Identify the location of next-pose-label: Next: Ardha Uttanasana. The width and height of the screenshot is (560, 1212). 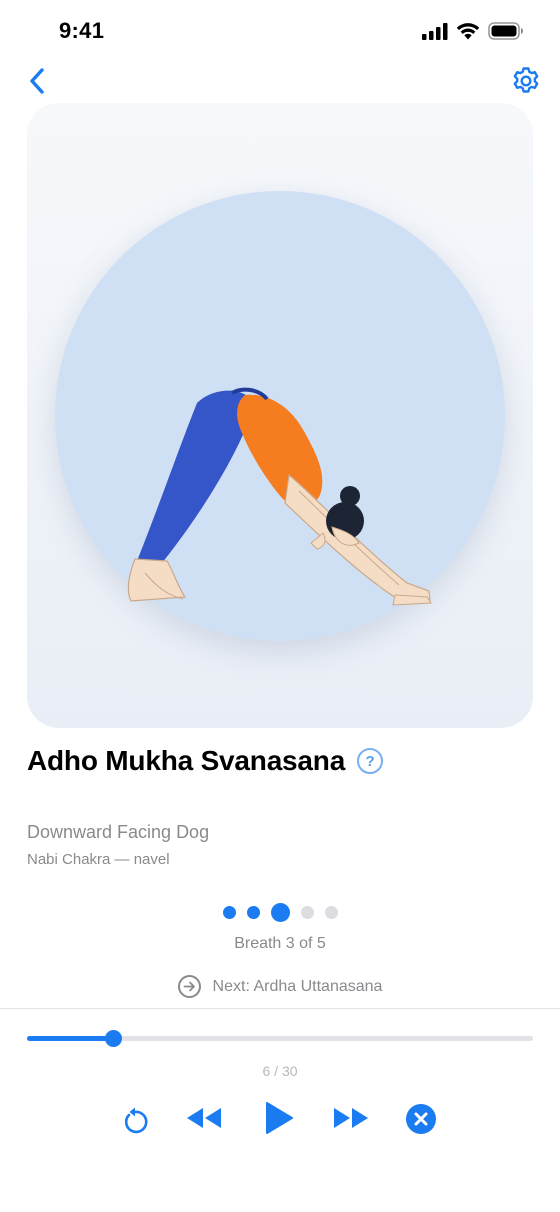
(297, 986).